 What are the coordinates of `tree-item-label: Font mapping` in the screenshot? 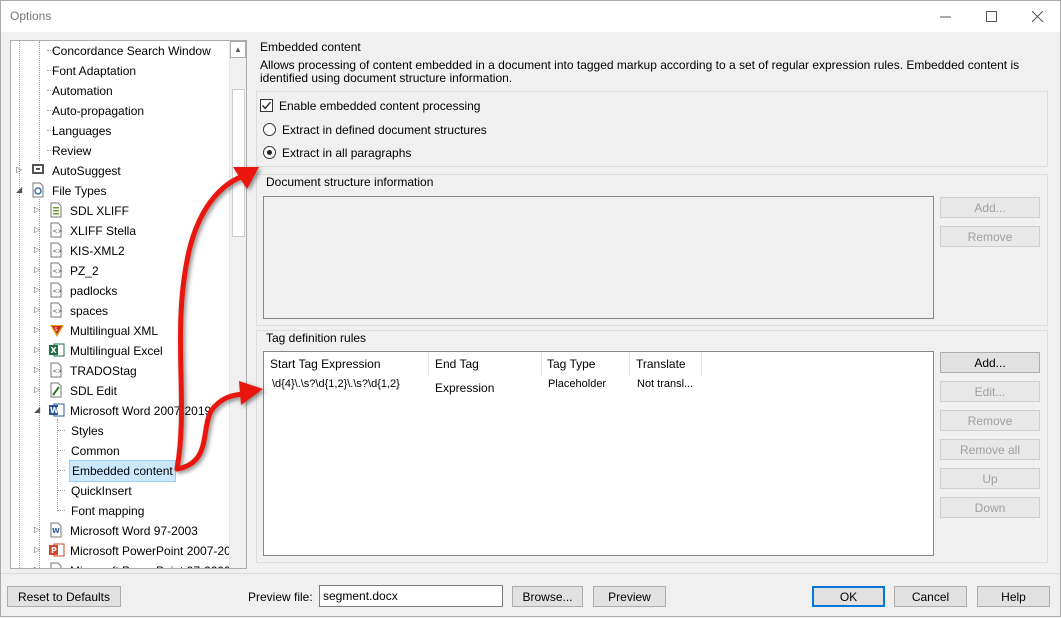 It's located at (108, 511).